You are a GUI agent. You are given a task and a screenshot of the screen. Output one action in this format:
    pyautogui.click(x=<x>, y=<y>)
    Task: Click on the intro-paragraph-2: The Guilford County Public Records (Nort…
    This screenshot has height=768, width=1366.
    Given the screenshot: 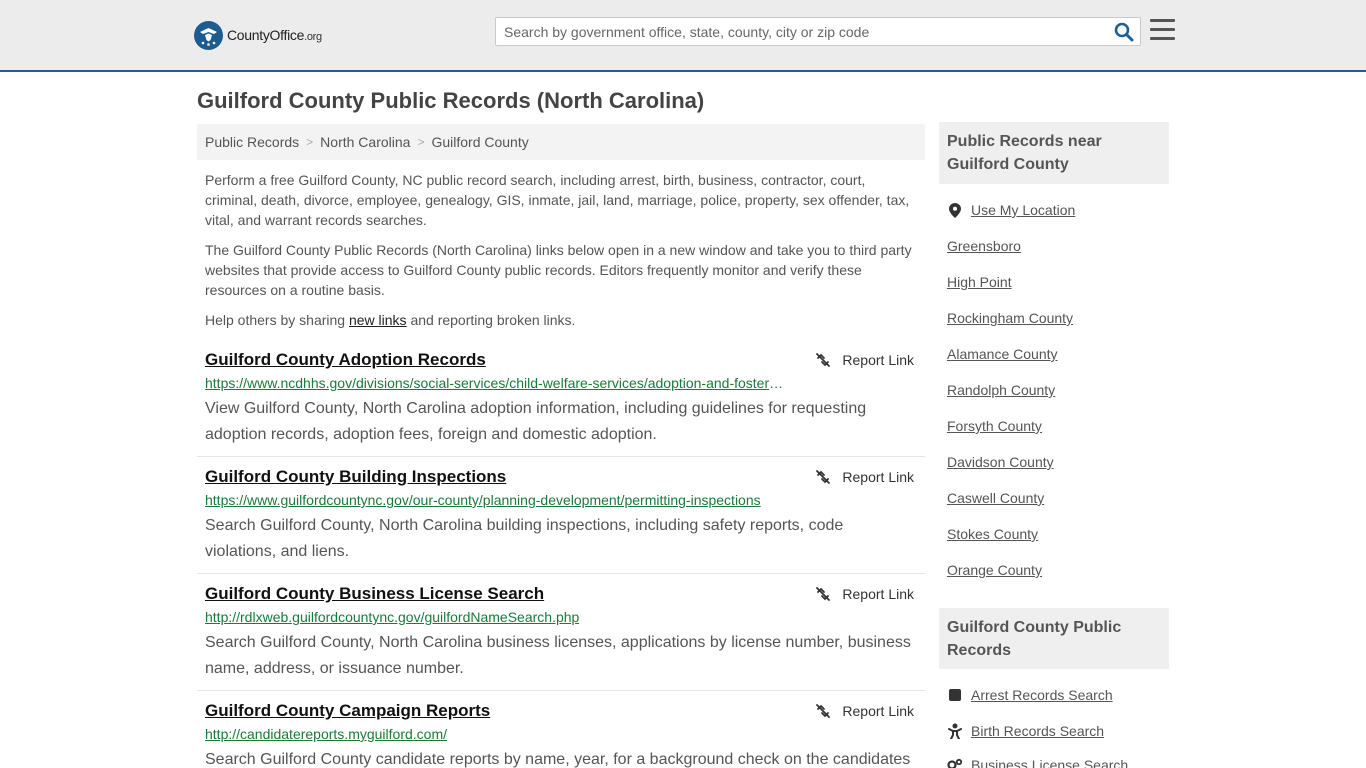 What is the action you would take?
    pyautogui.click(x=558, y=270)
    